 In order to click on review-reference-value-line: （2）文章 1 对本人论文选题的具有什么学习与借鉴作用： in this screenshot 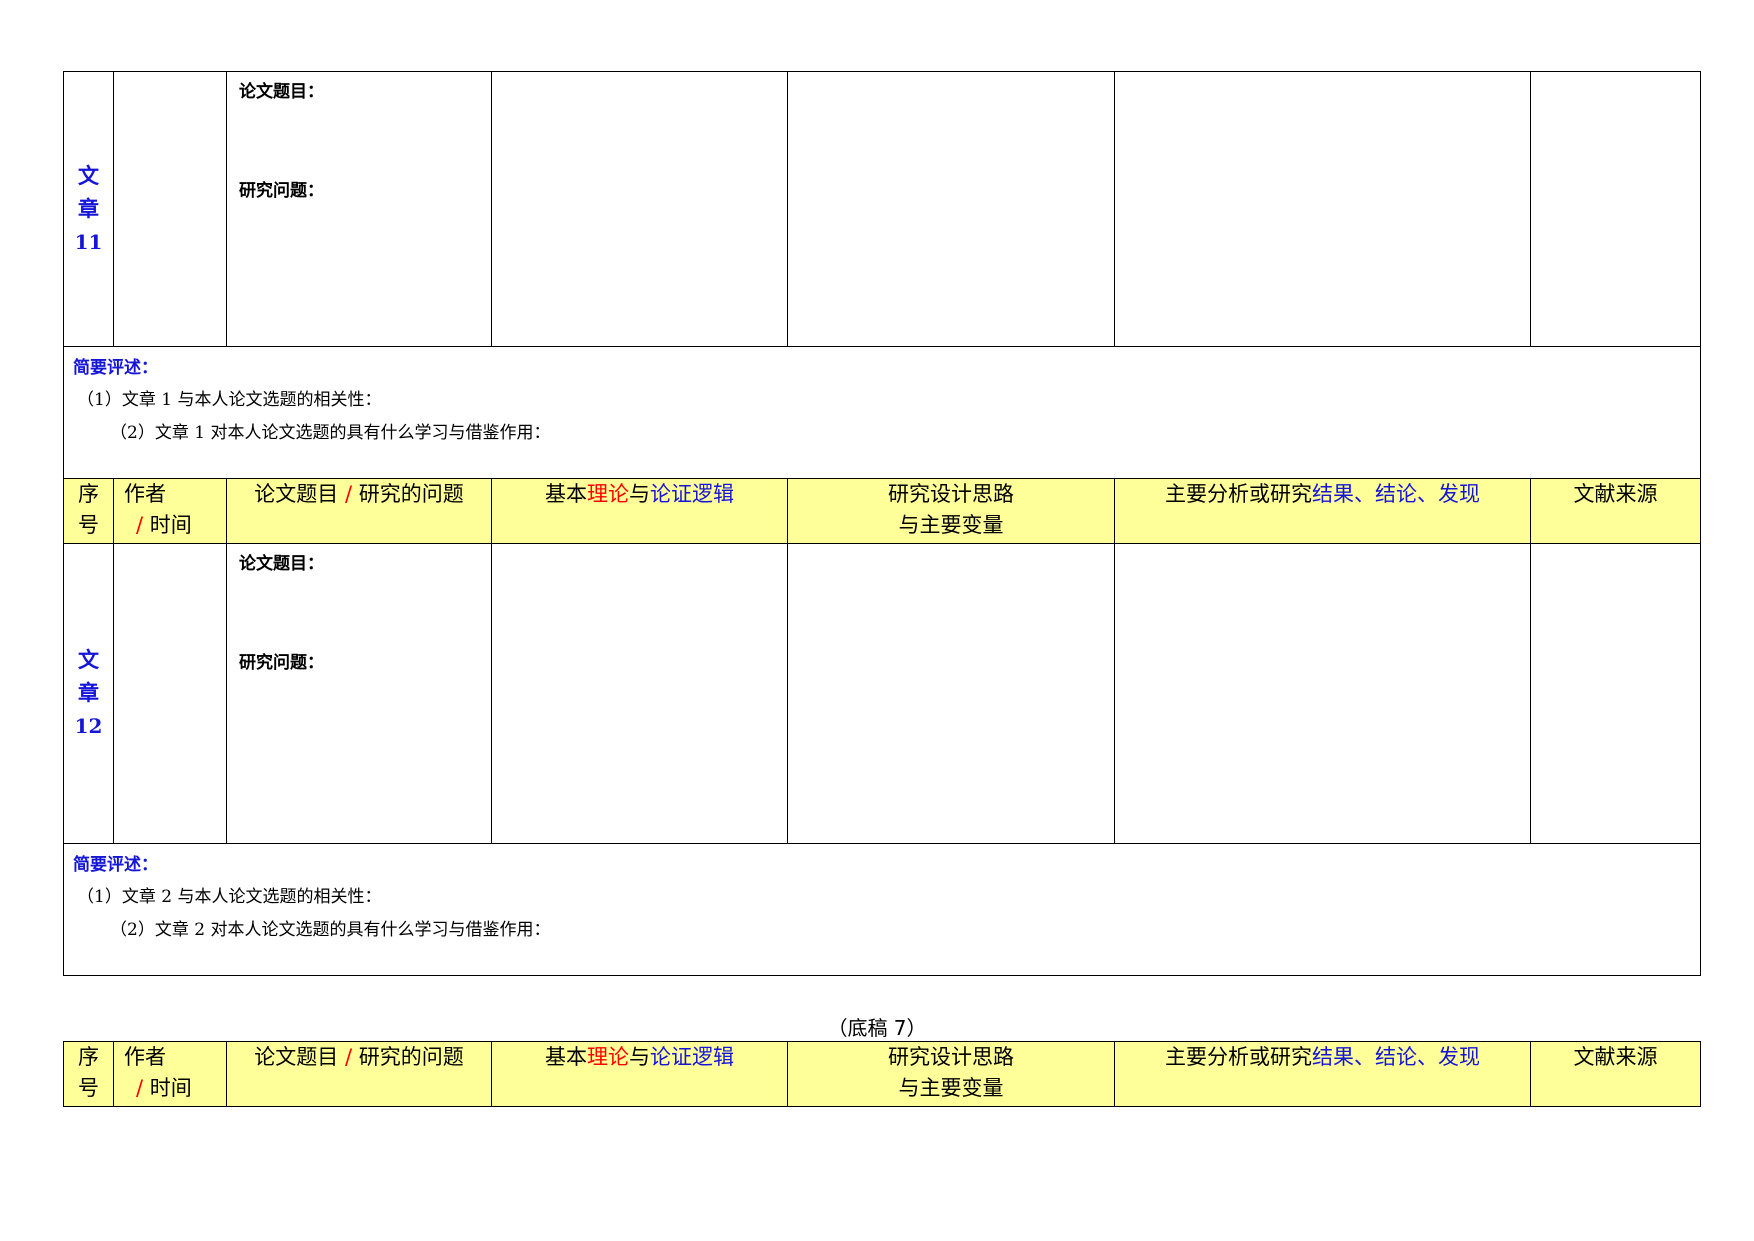, I will do `click(330, 433)`.